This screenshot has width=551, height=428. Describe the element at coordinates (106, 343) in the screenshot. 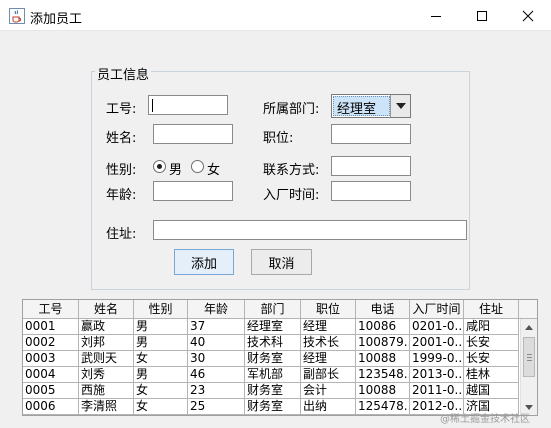

I see `table-cell: 刘邦` at that location.